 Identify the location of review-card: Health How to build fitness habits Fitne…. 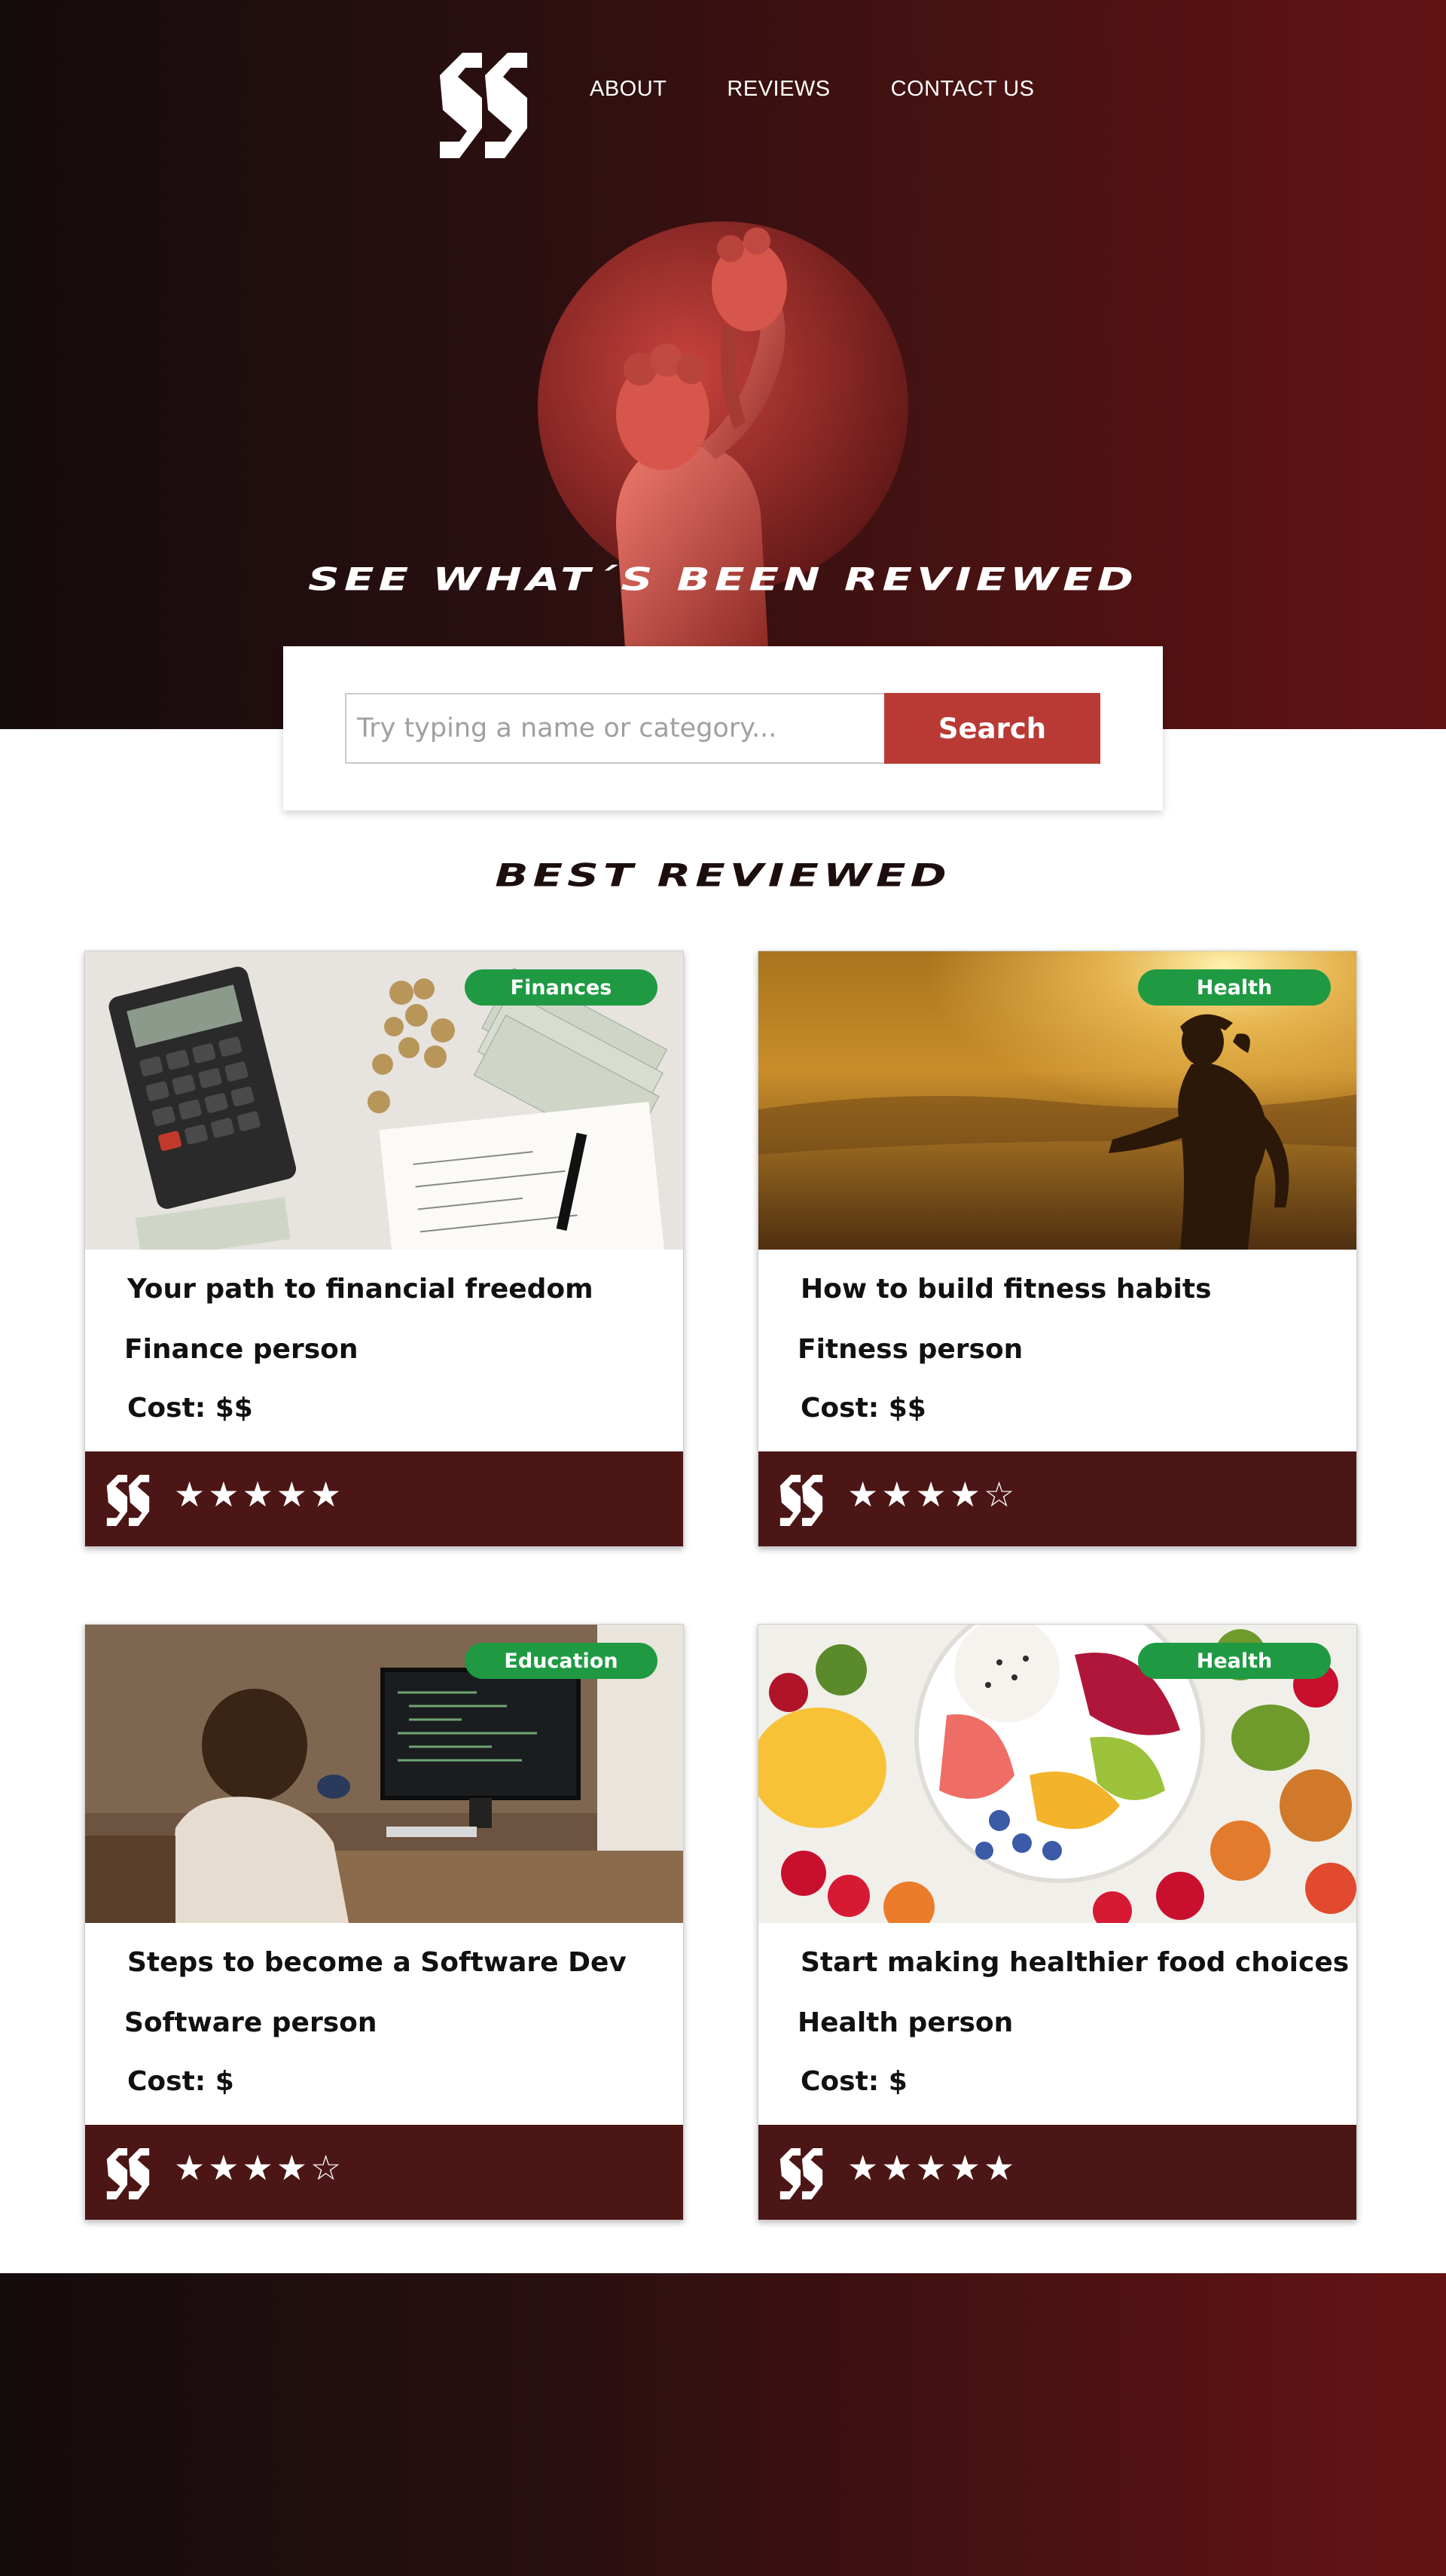
(1057, 1249).